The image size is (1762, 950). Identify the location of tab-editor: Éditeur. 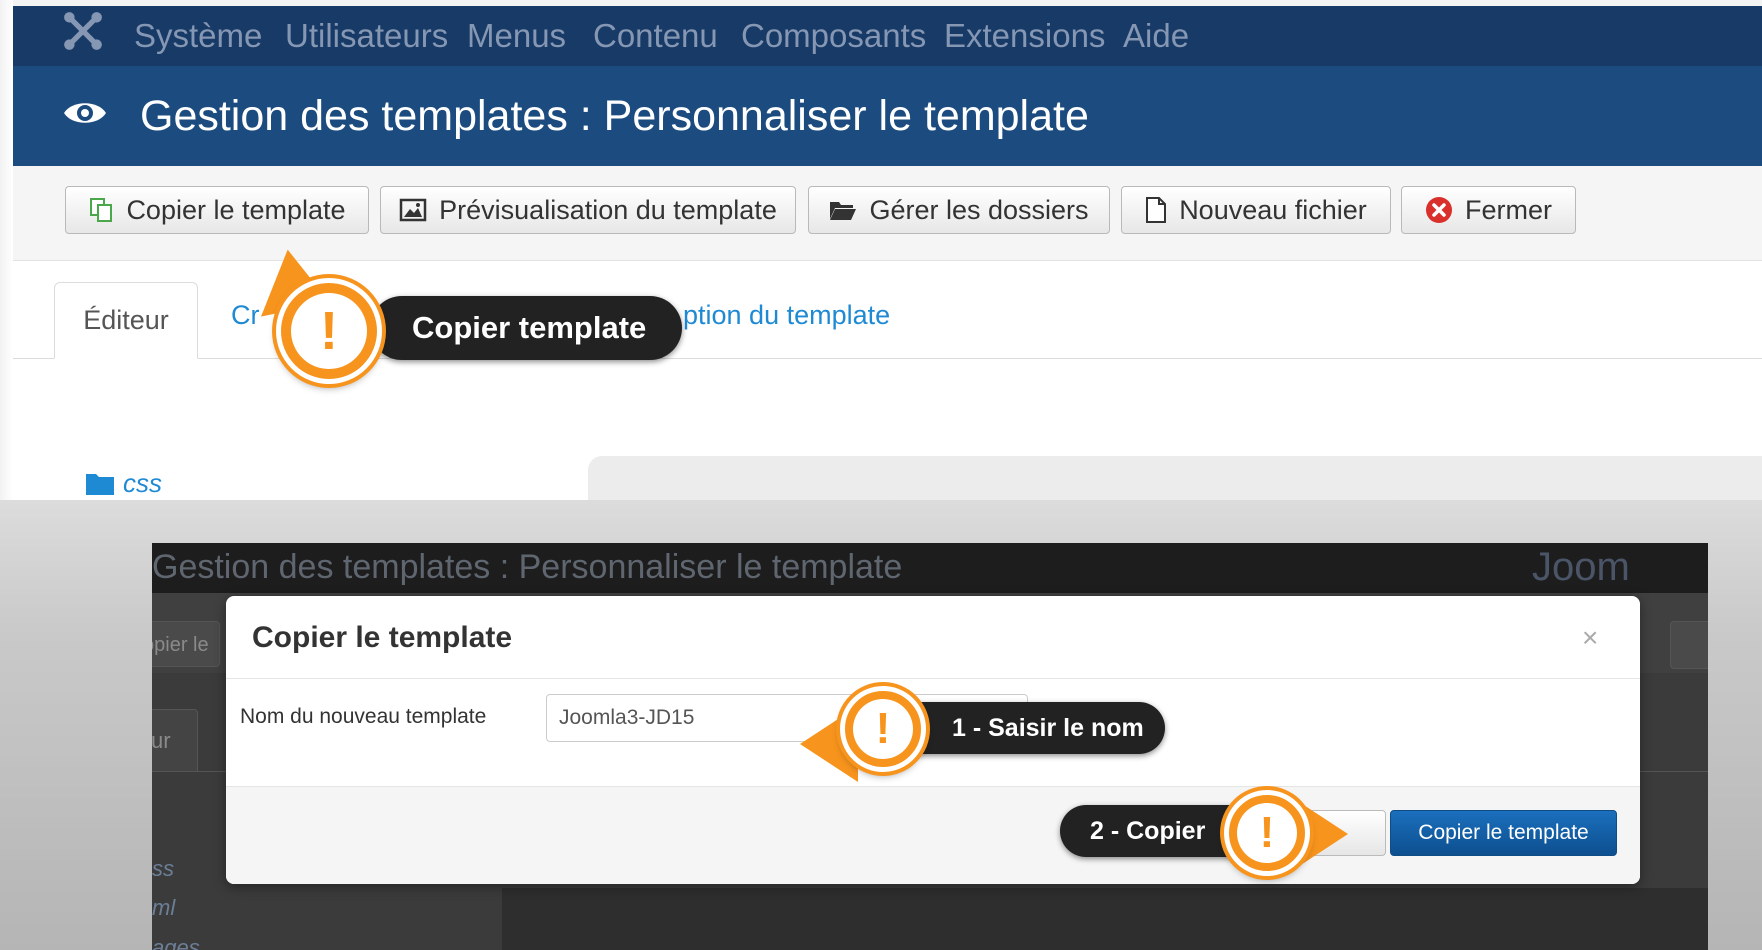
(126, 320).